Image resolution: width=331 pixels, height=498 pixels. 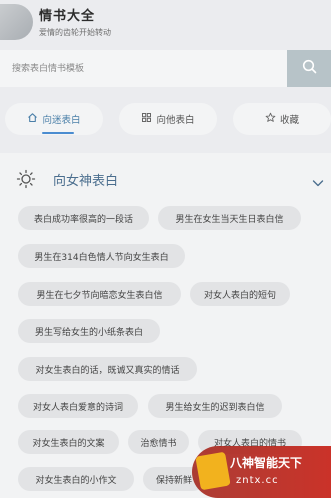 What do you see at coordinates (240, 294) in the screenshot?
I see `chip-item: 对女人表白的短句` at bounding box center [240, 294].